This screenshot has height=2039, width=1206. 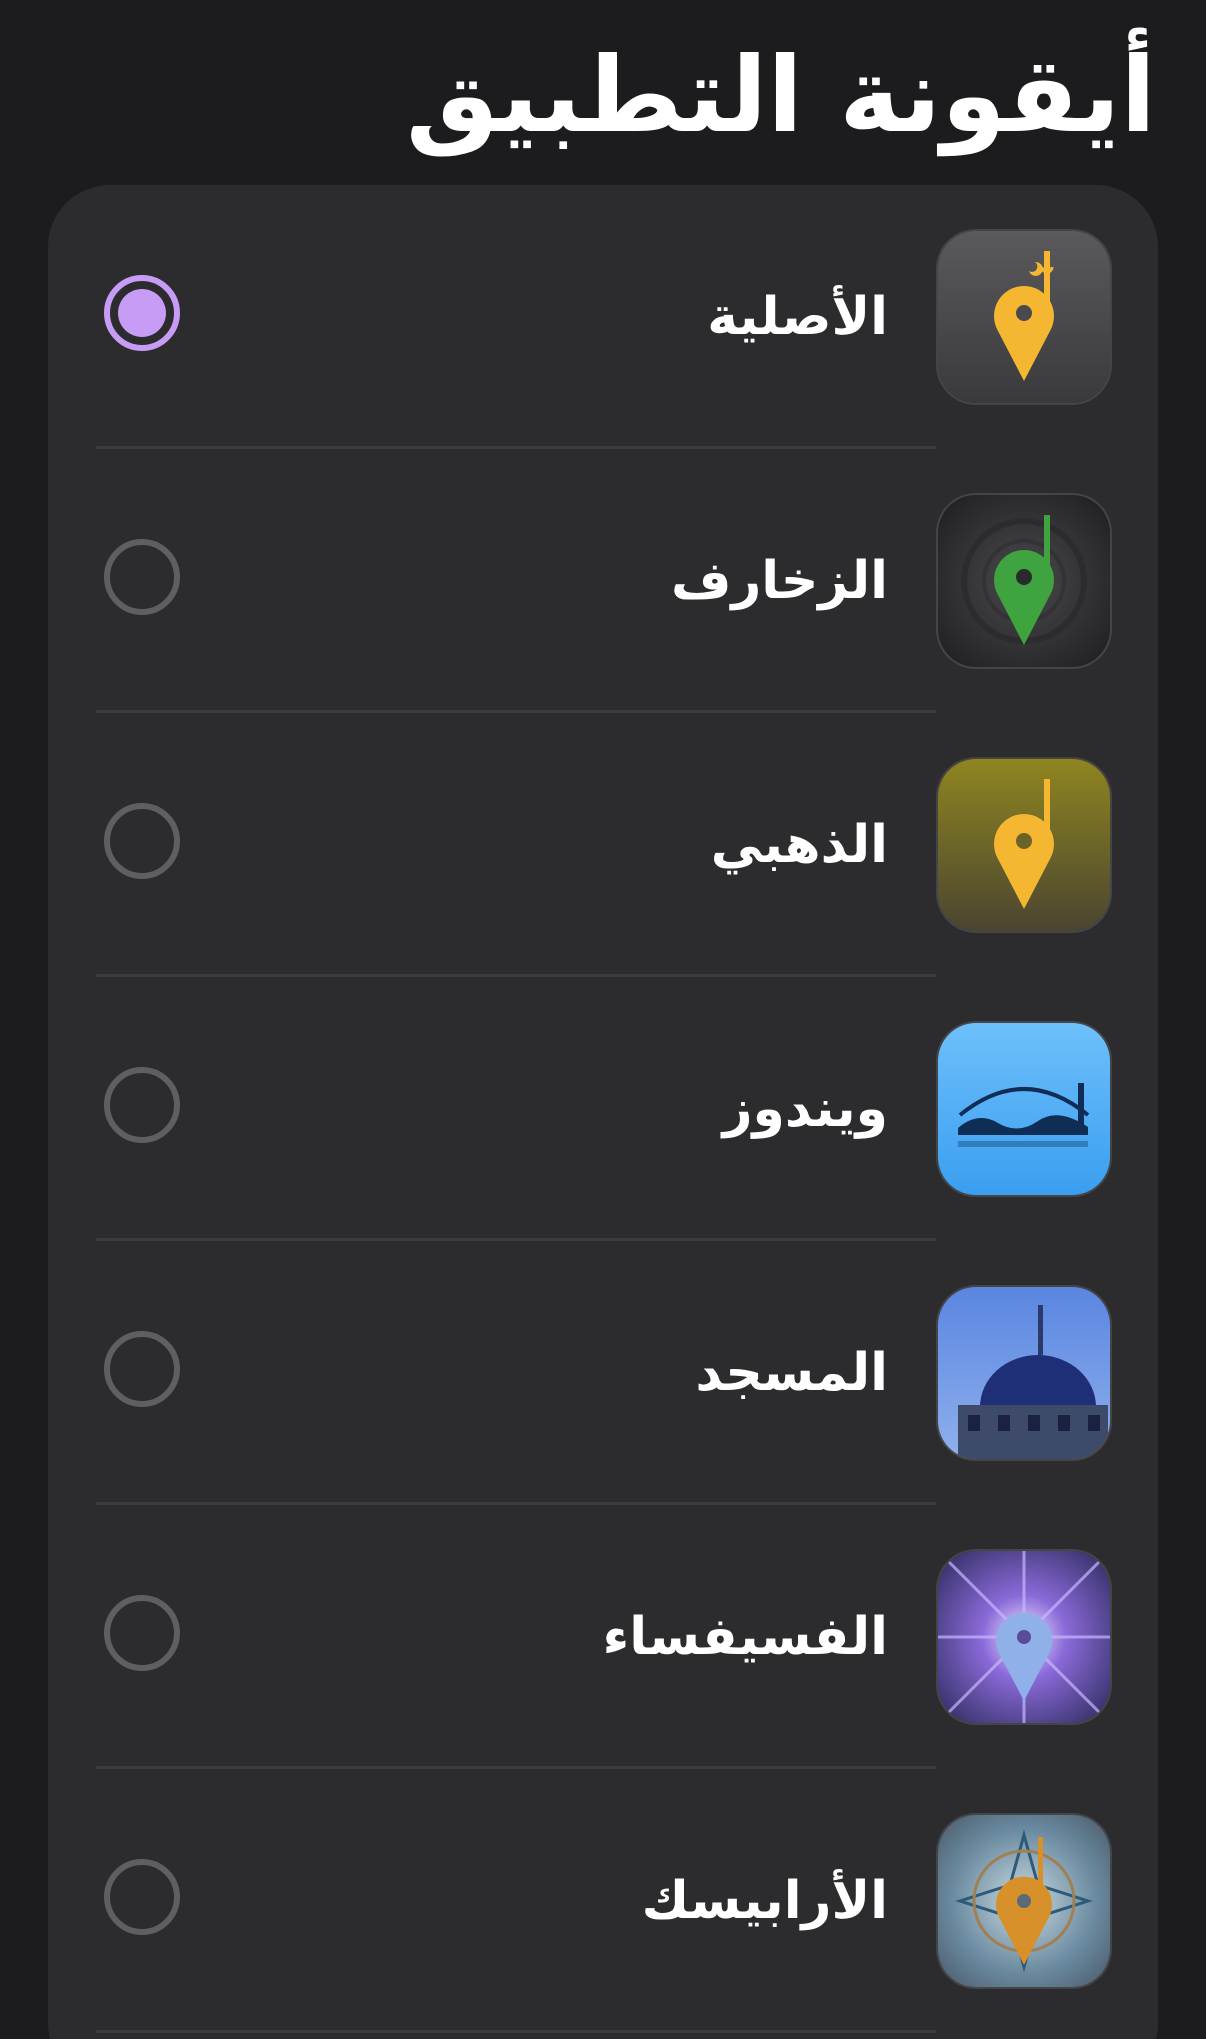 I want to click on icon-option-label: الأرابيسك, so click(x=764, y=1901).